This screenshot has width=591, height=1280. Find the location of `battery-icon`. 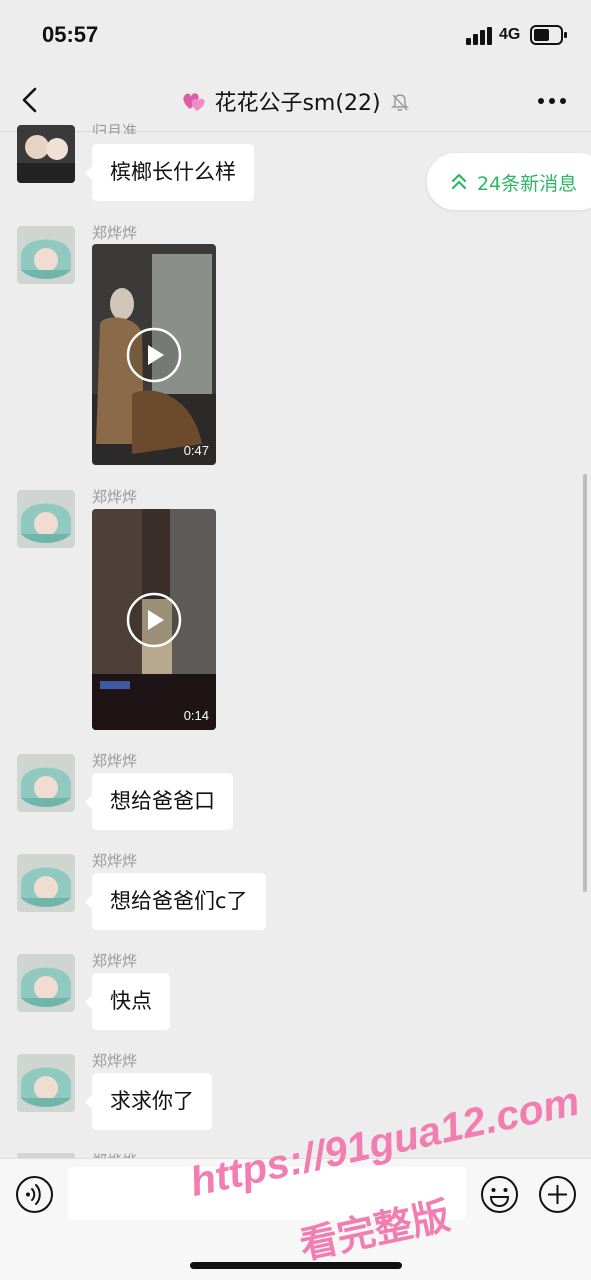

battery-icon is located at coordinates (548, 35).